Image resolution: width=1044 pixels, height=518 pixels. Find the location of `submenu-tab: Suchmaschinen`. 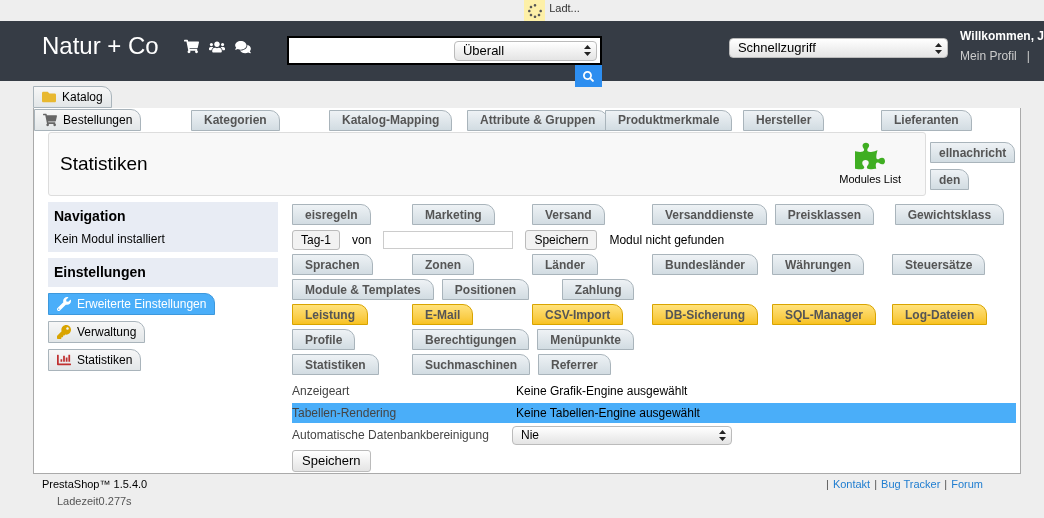

submenu-tab: Suchmaschinen is located at coordinates (471, 364).